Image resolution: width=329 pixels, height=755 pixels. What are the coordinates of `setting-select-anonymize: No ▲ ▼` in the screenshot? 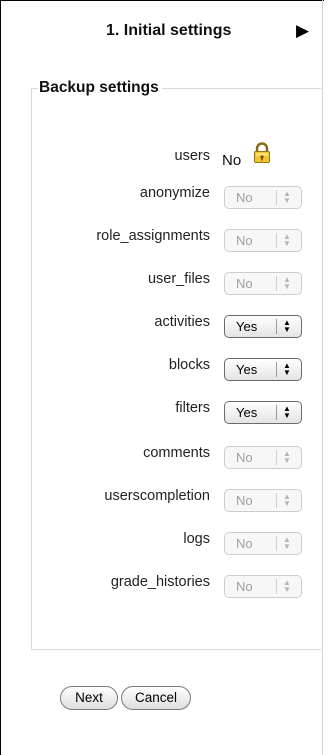 It's located at (263, 197).